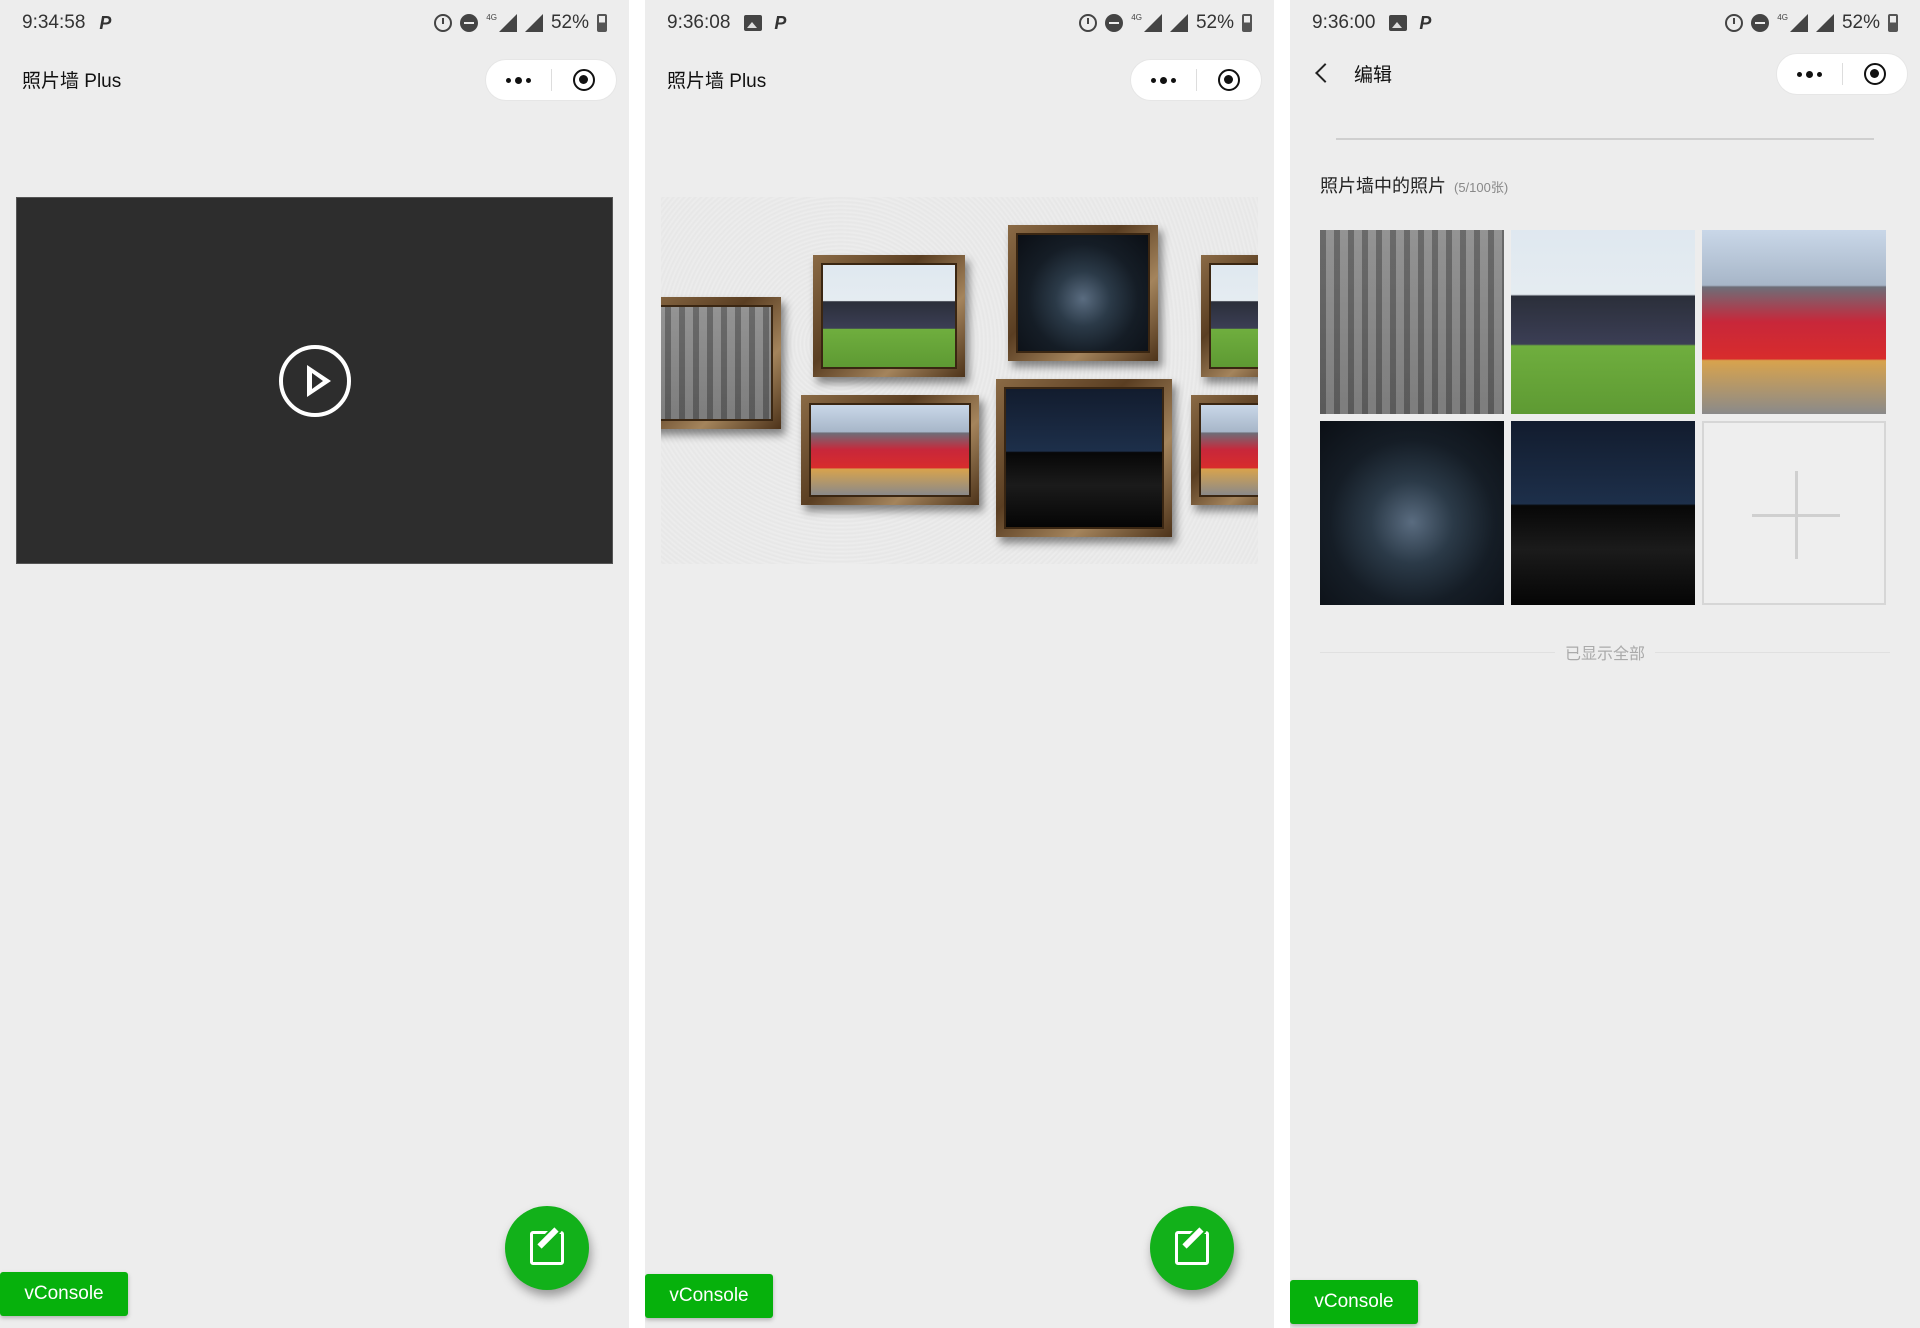 This screenshot has width=1920, height=1328. What do you see at coordinates (959, 23) in the screenshot?
I see `status-bar: 9:36:08 P 4G 52%` at bounding box center [959, 23].